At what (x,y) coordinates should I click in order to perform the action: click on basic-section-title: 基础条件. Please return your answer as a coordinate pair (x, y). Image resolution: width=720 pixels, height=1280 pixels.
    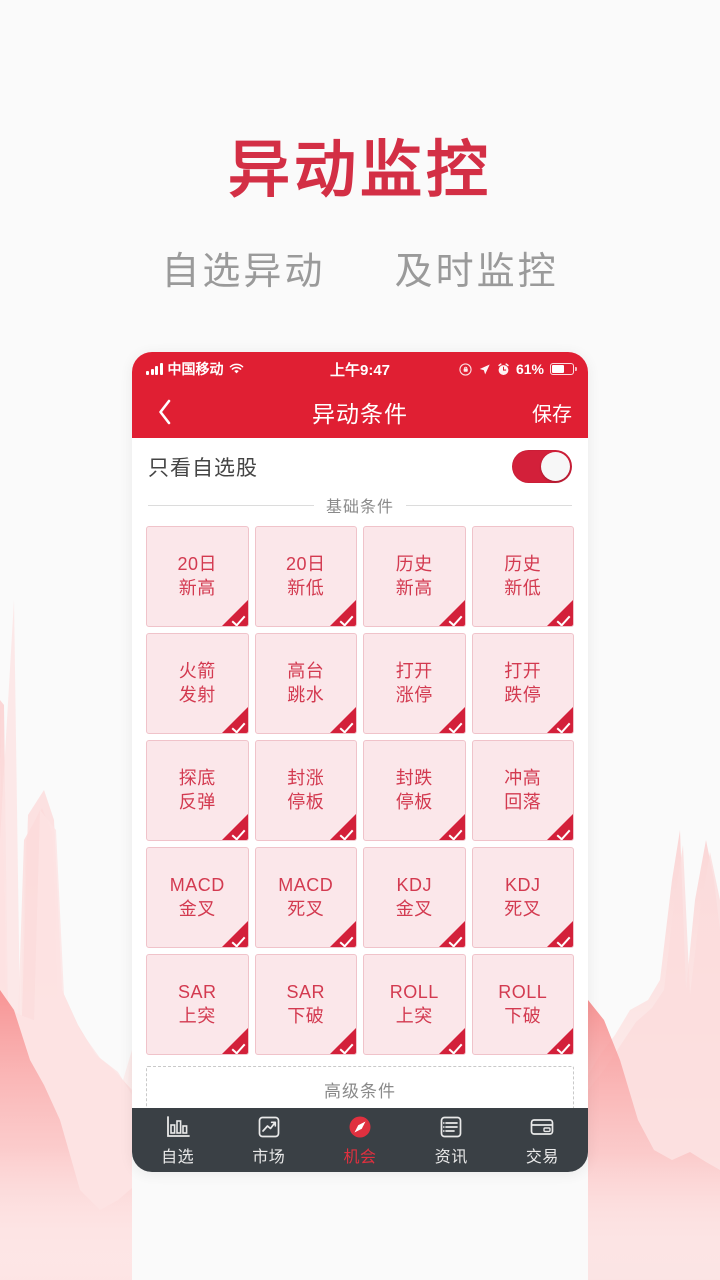
    Looking at the image, I should click on (360, 507).